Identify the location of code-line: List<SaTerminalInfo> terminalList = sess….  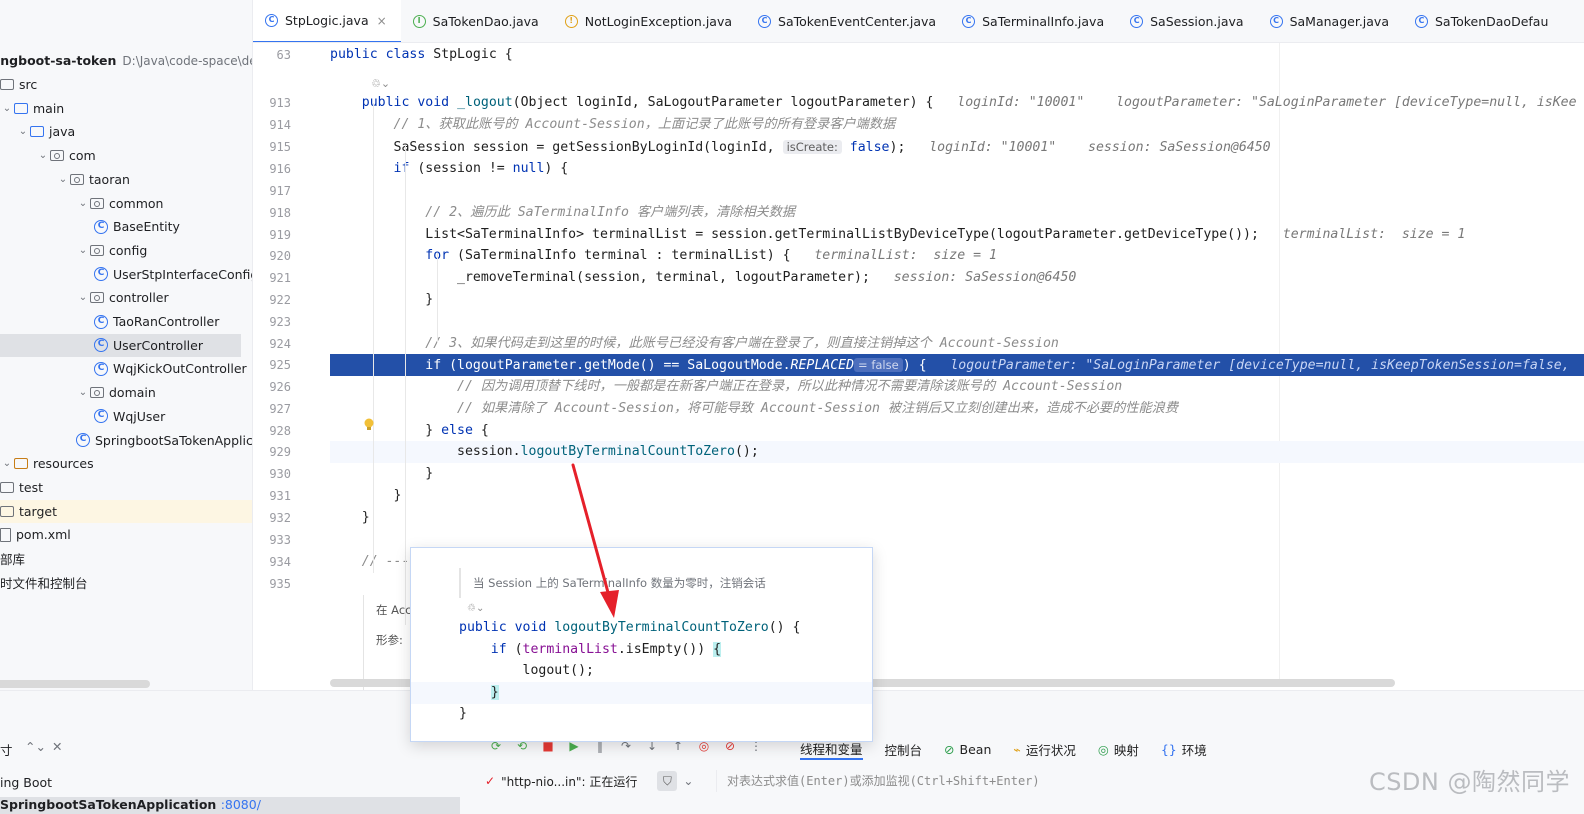
(957, 235).